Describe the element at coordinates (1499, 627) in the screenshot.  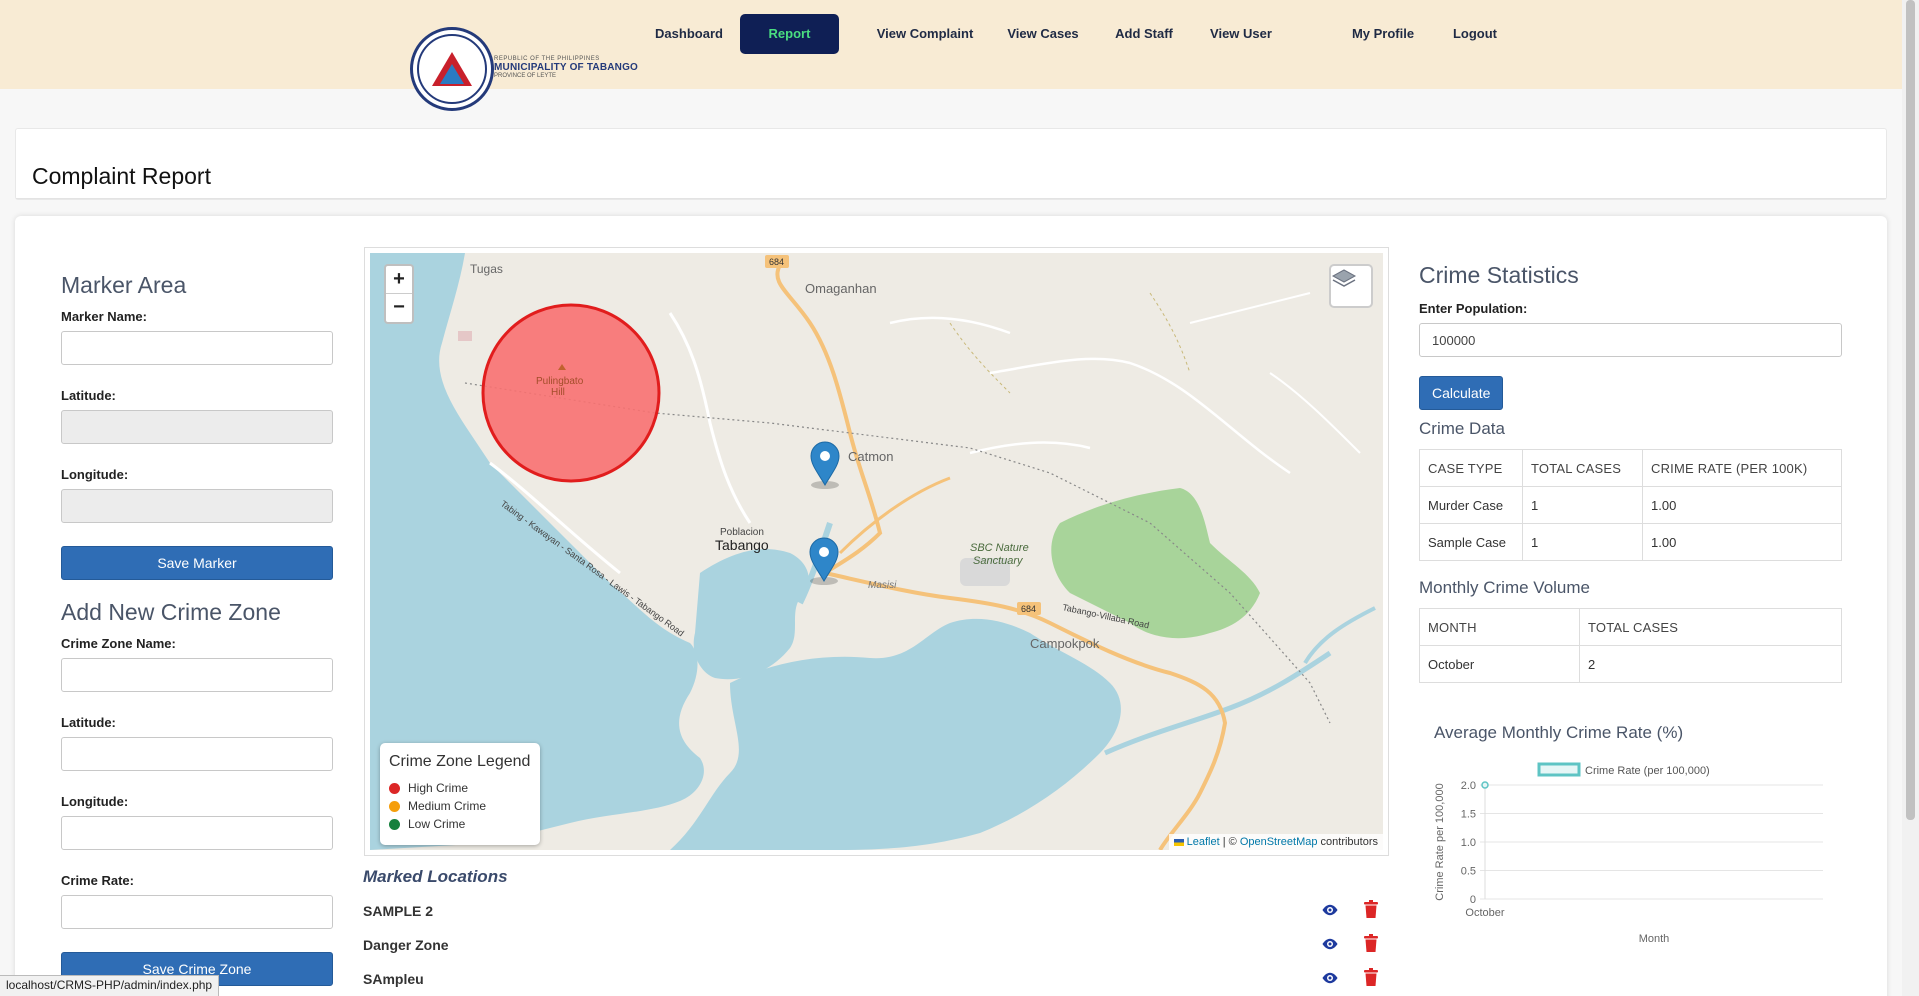
I see `col-month: MONTH` at that location.